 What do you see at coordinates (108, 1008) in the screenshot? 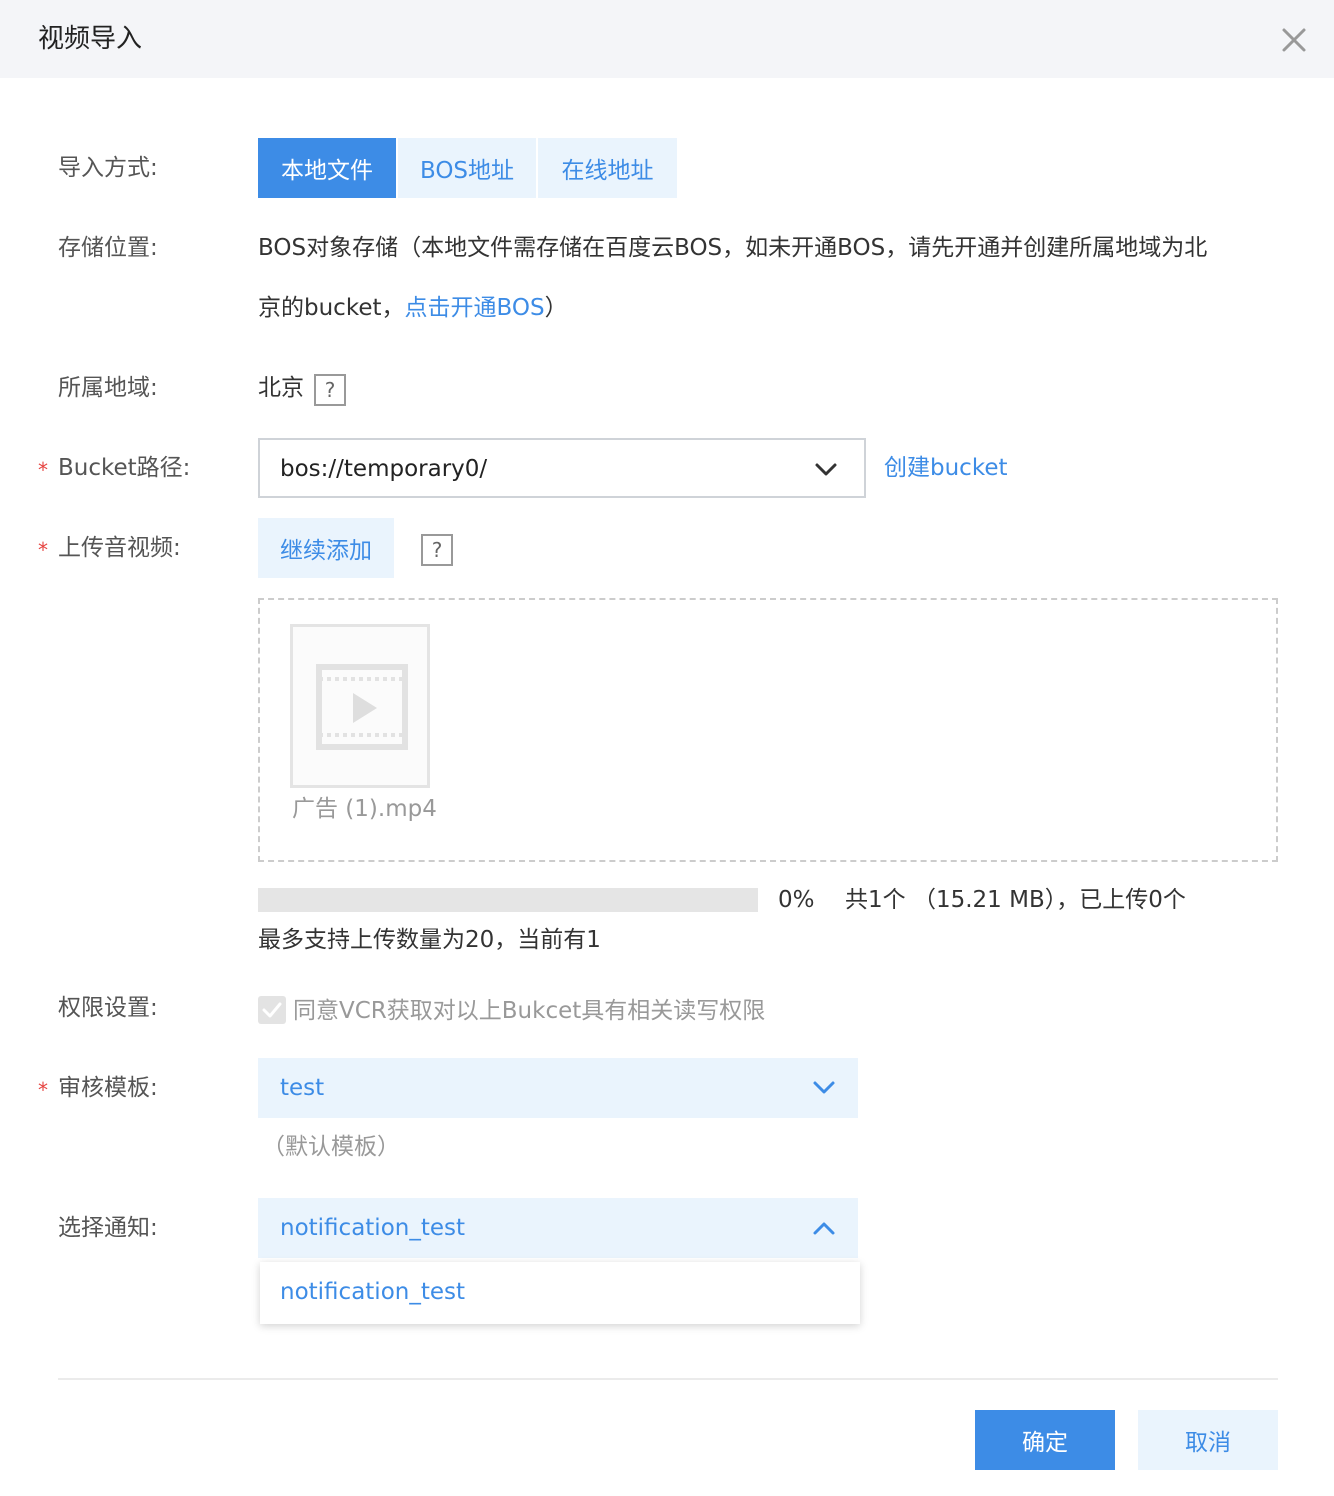
I see `permission-label: 权限设置:` at bounding box center [108, 1008].